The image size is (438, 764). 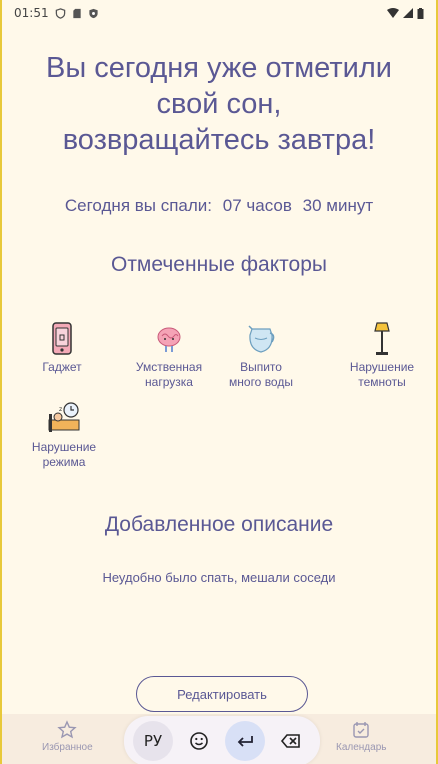 What do you see at coordinates (393, 13) in the screenshot?
I see `wifi-icon` at bounding box center [393, 13].